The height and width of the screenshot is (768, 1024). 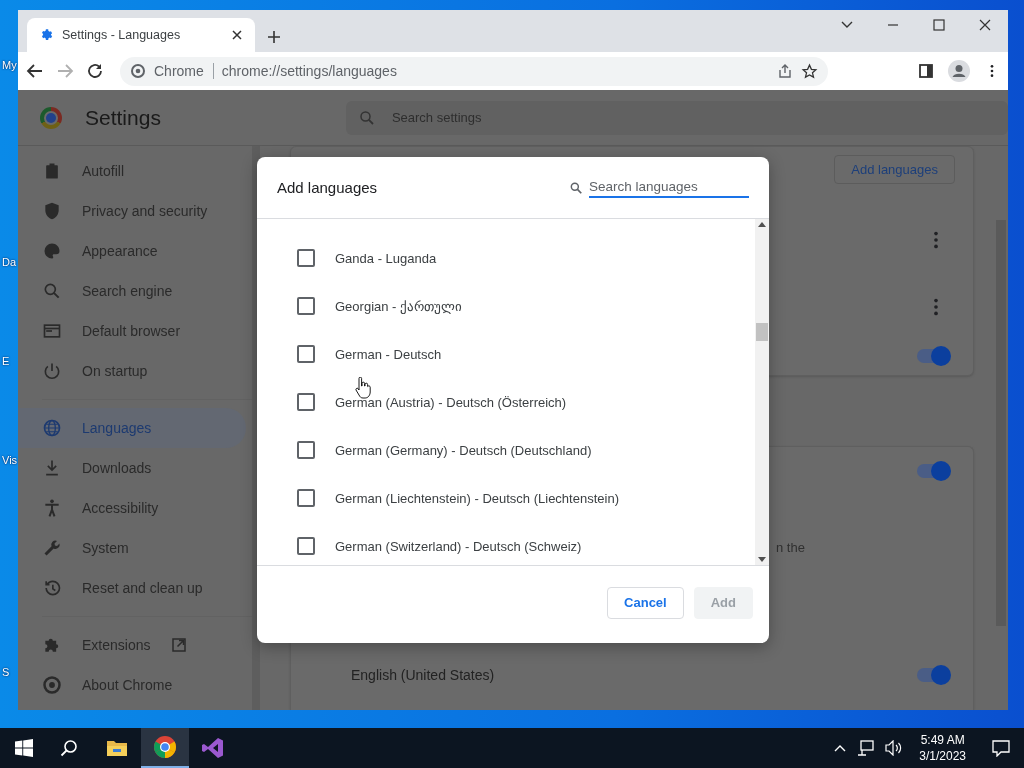 I want to click on speaker-icon, so click(x=894, y=748).